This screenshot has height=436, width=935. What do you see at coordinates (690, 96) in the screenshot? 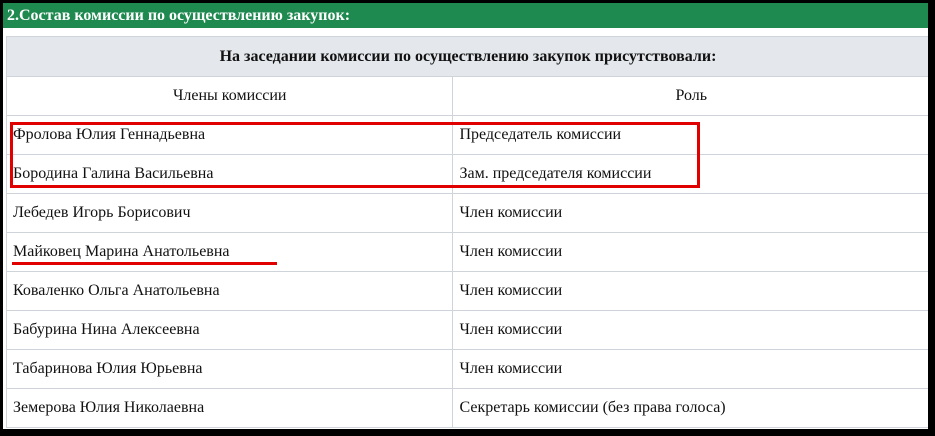
I see `column-header-role: Роль` at bounding box center [690, 96].